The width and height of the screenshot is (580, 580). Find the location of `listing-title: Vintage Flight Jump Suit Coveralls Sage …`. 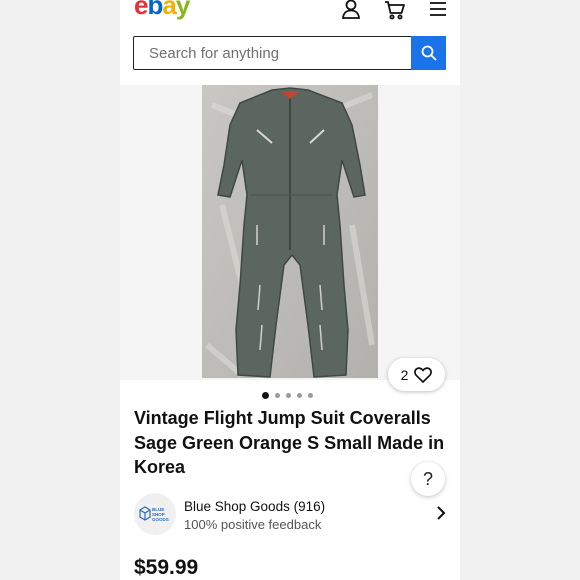

listing-title: Vintage Flight Jump Suit Coveralls Sage … is located at coordinates (289, 442).